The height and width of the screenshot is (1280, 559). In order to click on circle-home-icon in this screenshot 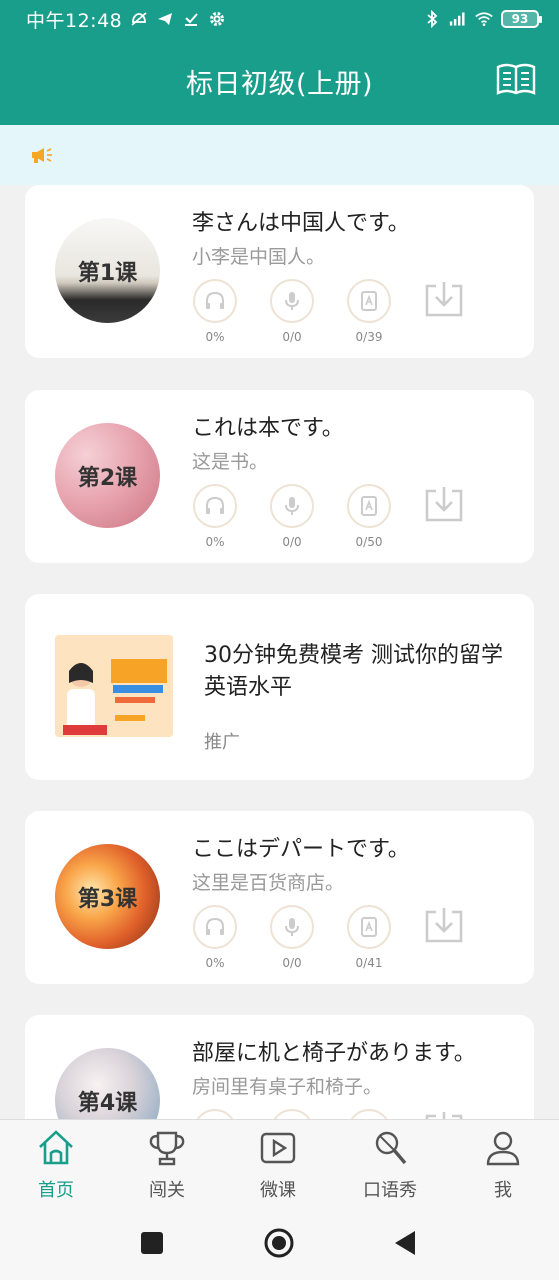, I will do `click(279, 1243)`.